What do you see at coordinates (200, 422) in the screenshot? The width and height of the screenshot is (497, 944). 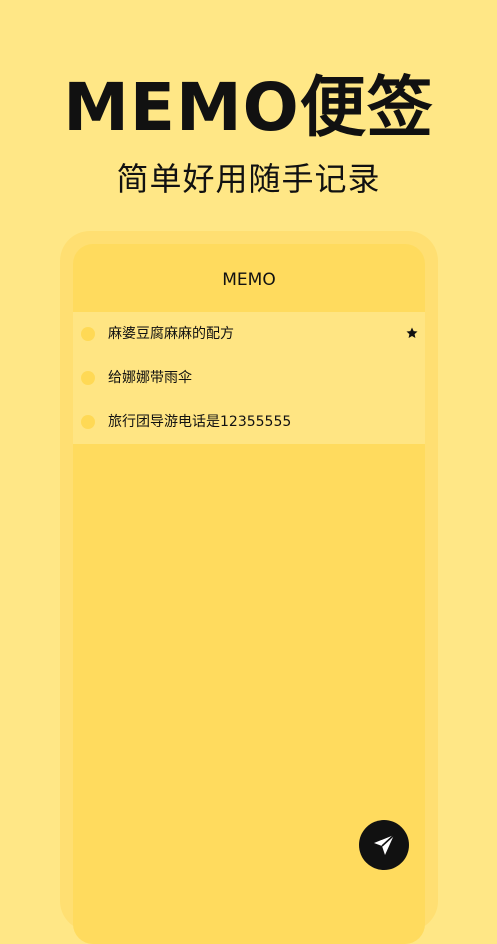 I see `memo-text: 旅行团导游电话是12355555` at bounding box center [200, 422].